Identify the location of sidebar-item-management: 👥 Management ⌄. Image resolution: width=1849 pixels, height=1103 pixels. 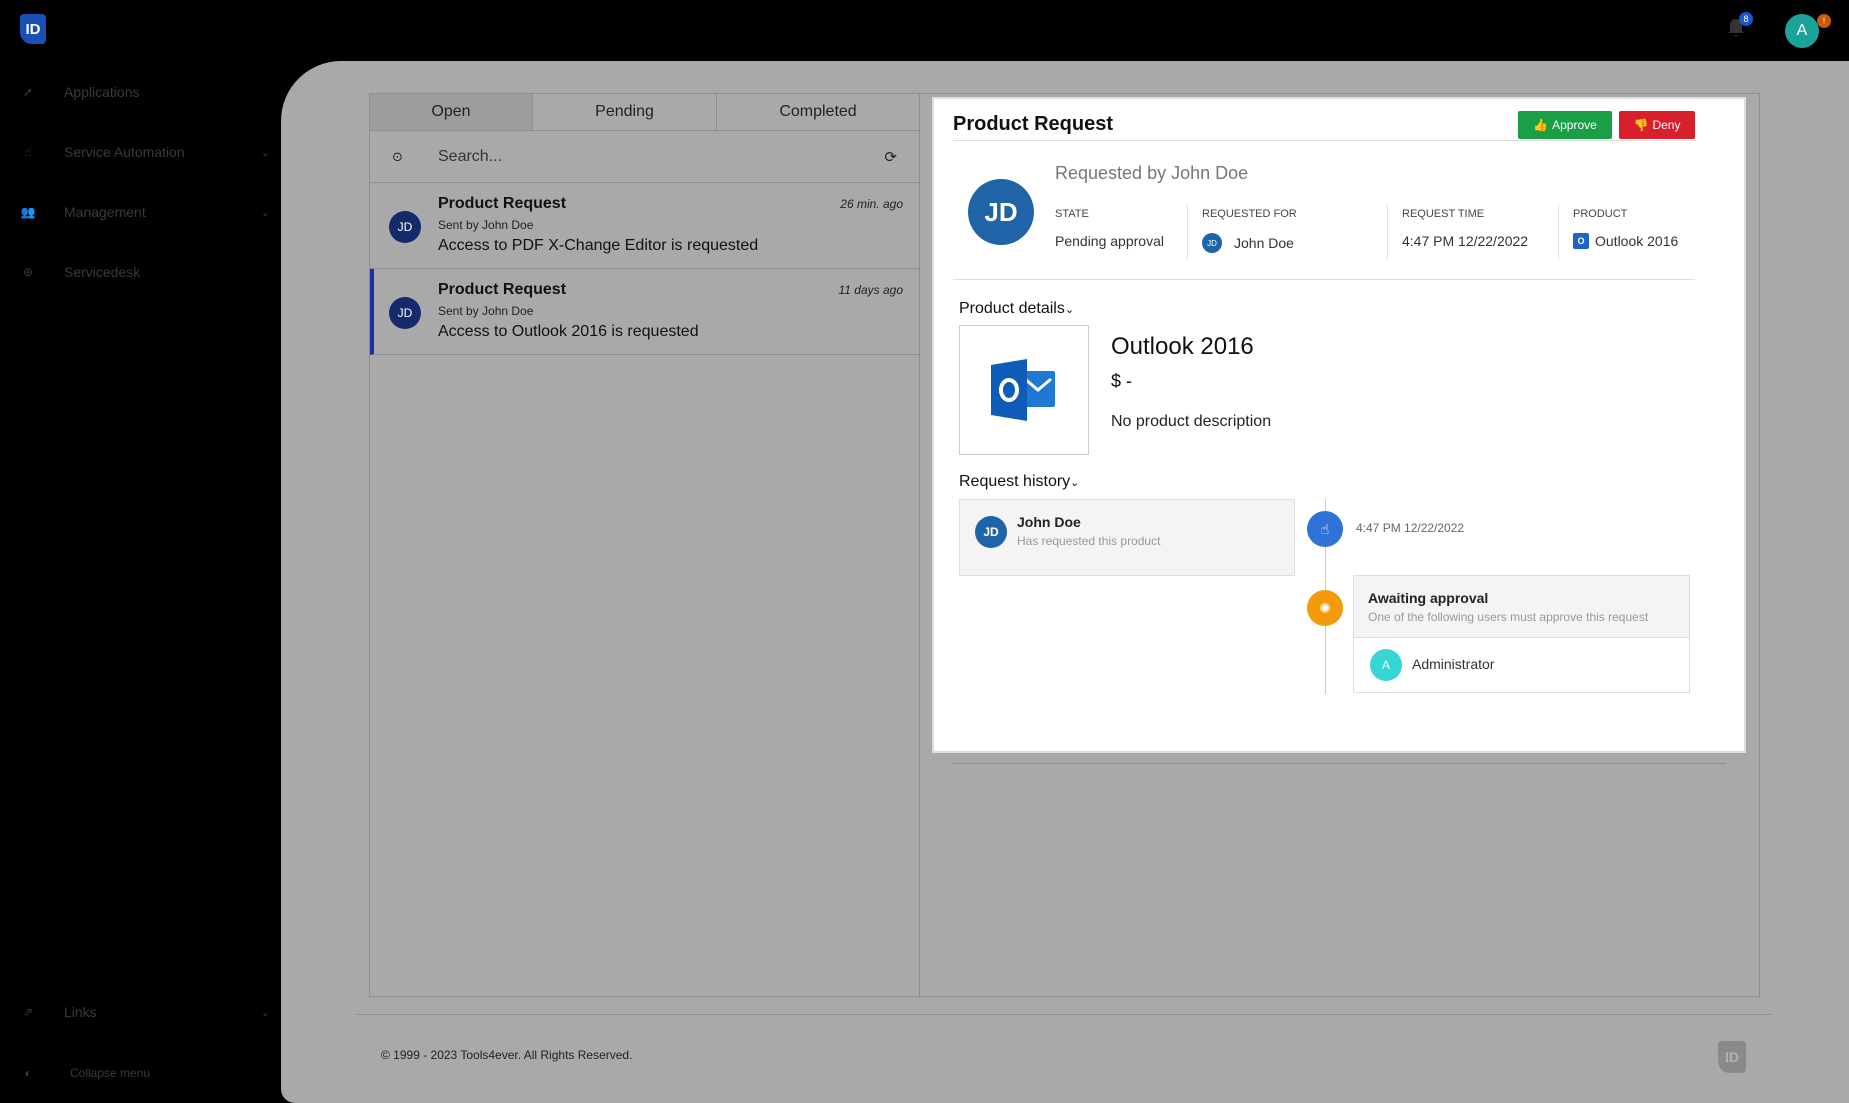
(145, 212).